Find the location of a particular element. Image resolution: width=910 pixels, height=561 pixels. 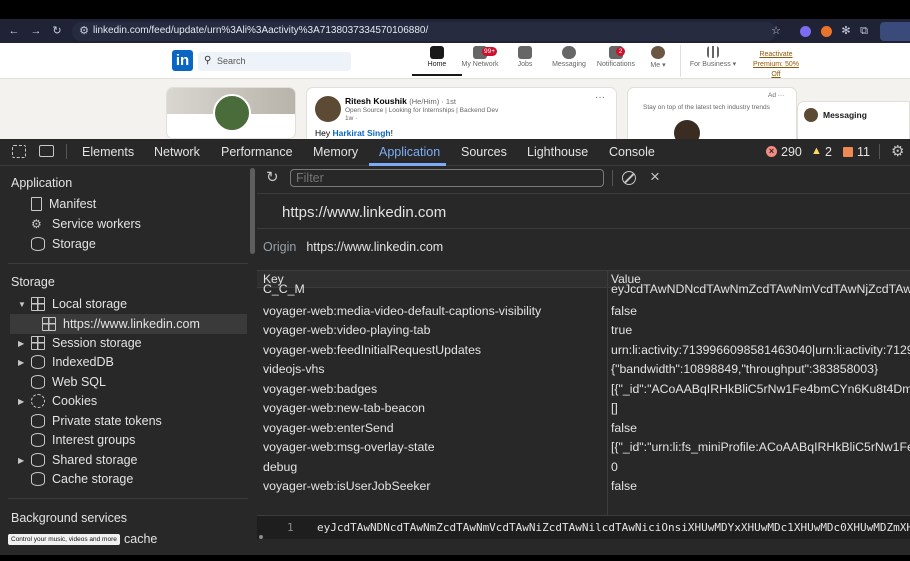

forward-icon: → is located at coordinates (36, 31).